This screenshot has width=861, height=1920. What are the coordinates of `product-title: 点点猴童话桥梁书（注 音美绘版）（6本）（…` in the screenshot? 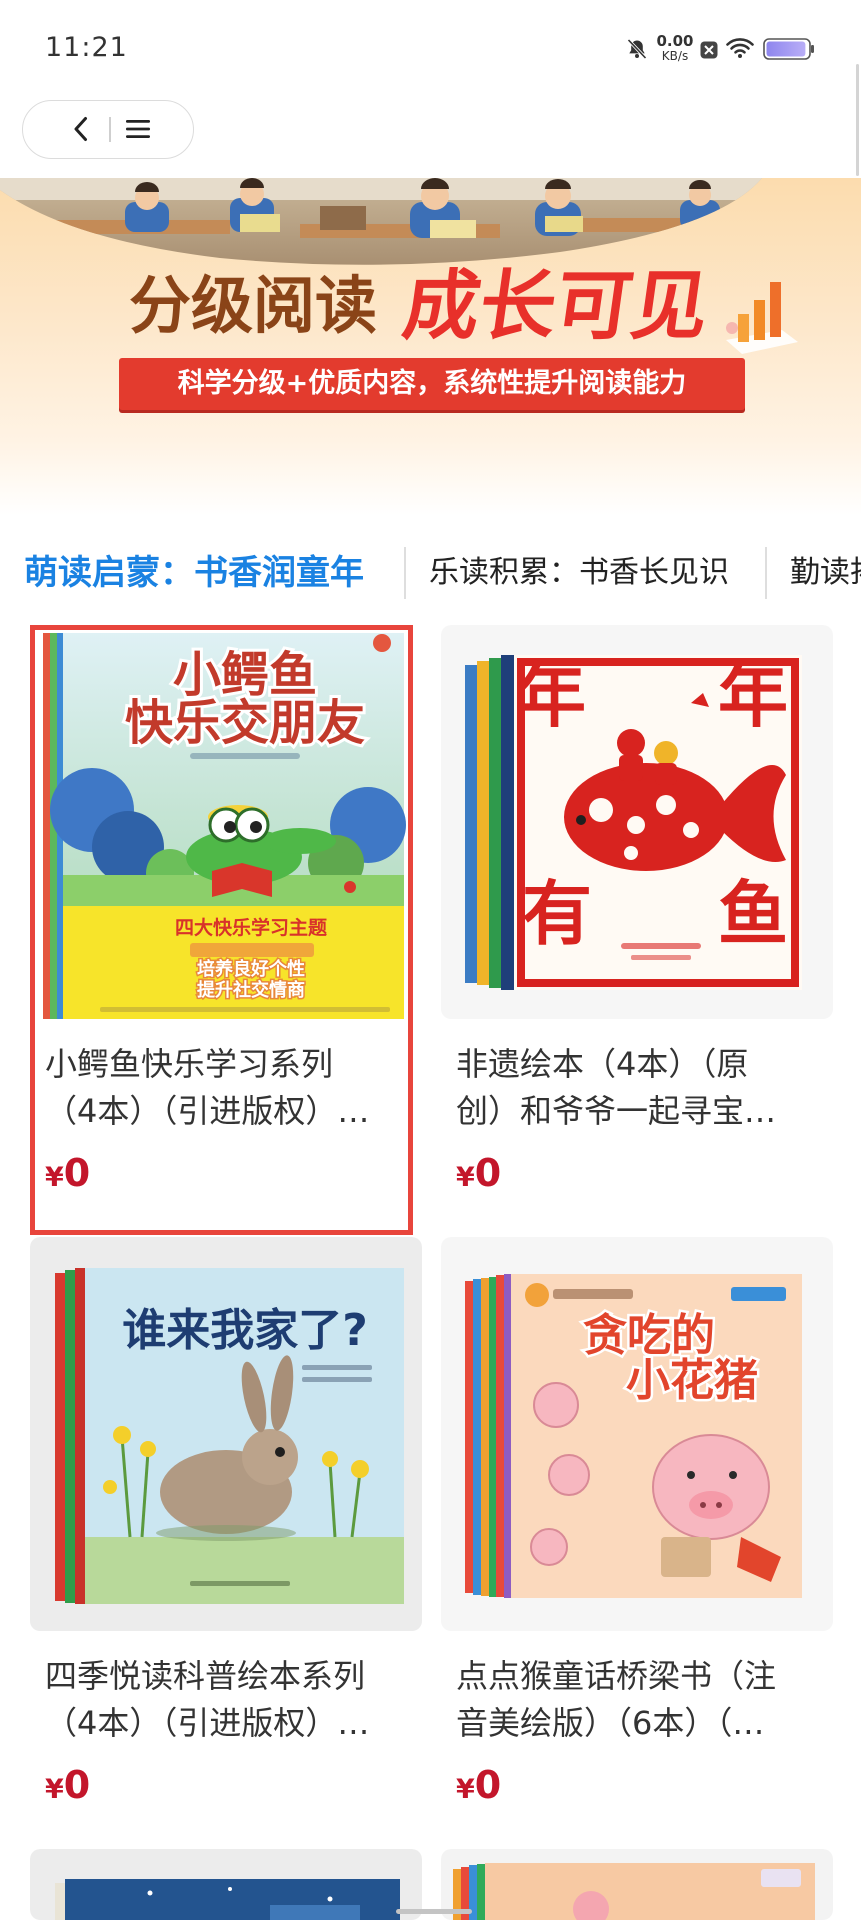 It's located at (640, 1700).